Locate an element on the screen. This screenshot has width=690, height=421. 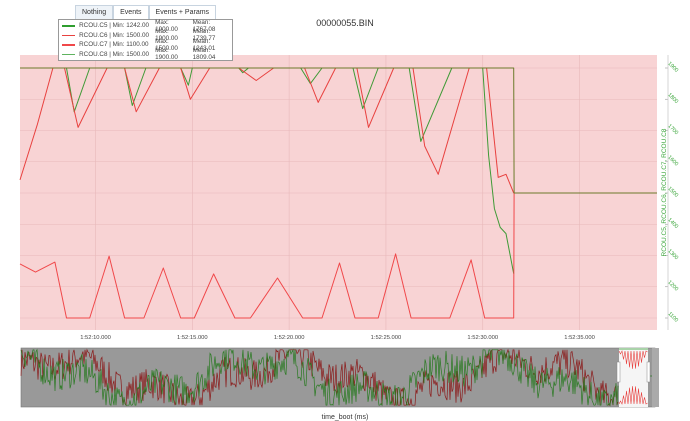
x-tick-label: 1:52:10.000 is located at coordinates (95, 338).